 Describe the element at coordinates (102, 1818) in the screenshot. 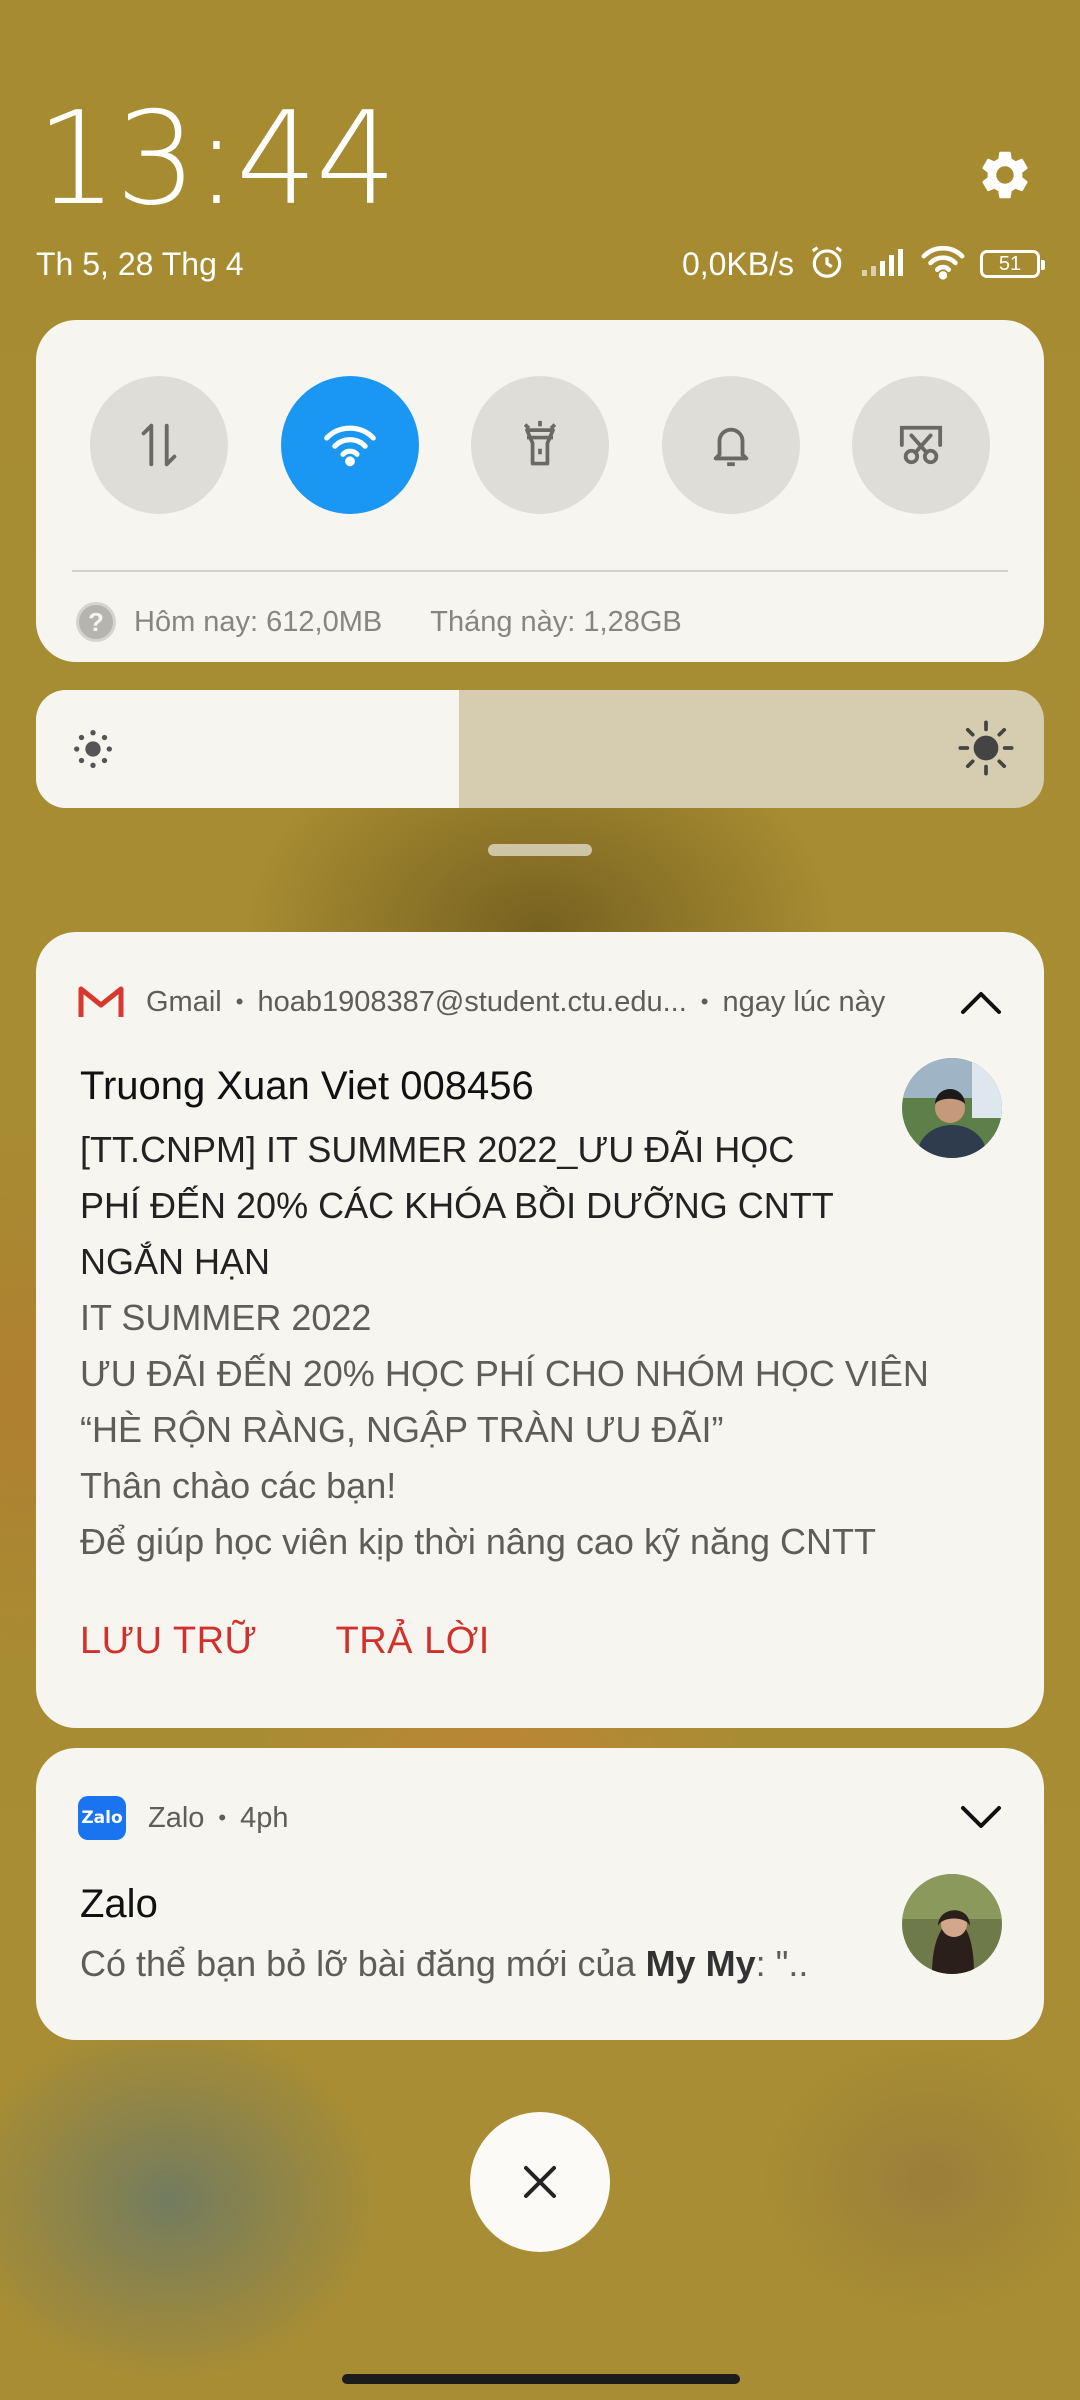

I see `zalo-logo-icon: Zalo` at that location.